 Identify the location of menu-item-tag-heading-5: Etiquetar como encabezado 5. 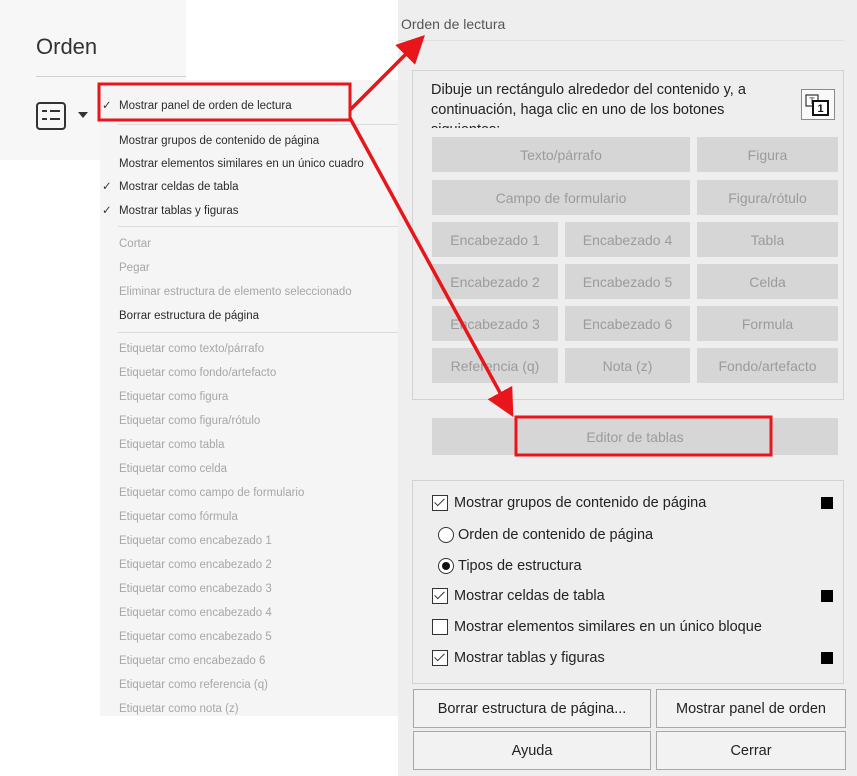
(195, 637).